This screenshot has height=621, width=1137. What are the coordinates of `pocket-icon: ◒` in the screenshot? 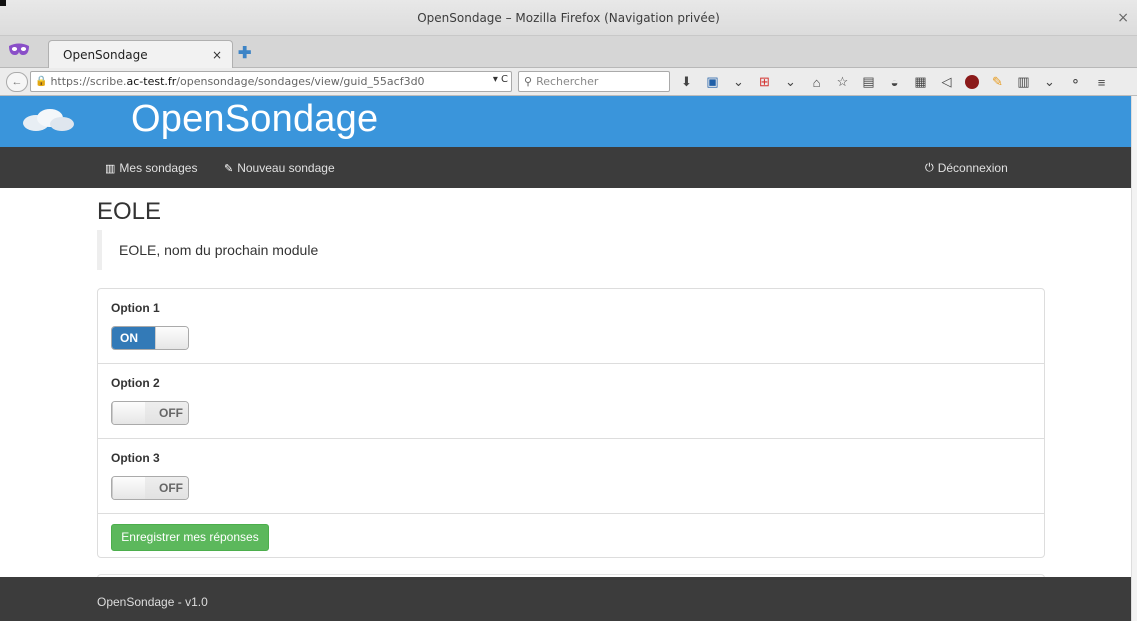 It's located at (894, 82).